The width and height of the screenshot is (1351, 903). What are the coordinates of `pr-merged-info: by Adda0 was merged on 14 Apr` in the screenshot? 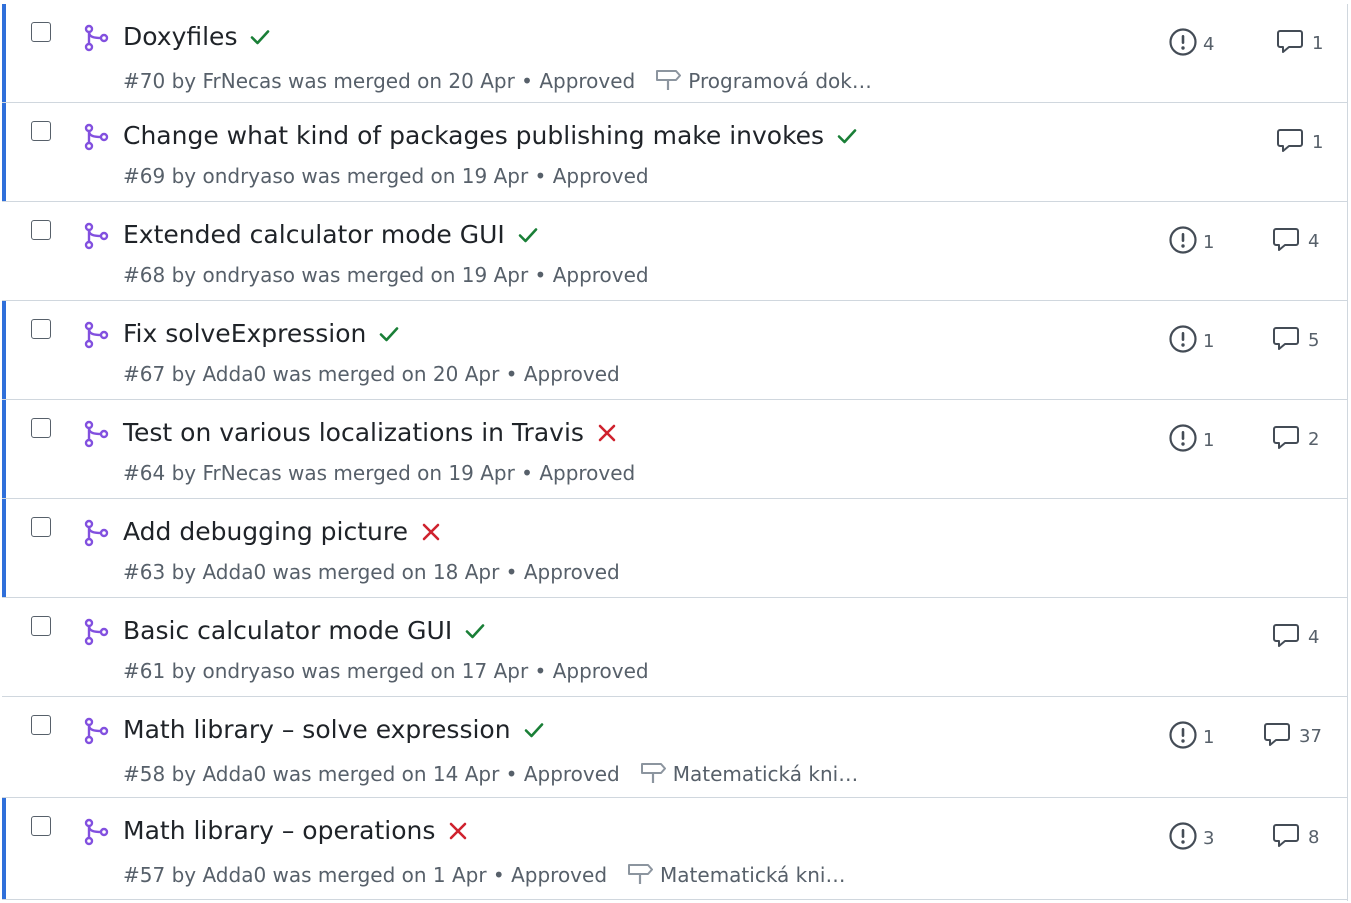 It's located at (335, 773).